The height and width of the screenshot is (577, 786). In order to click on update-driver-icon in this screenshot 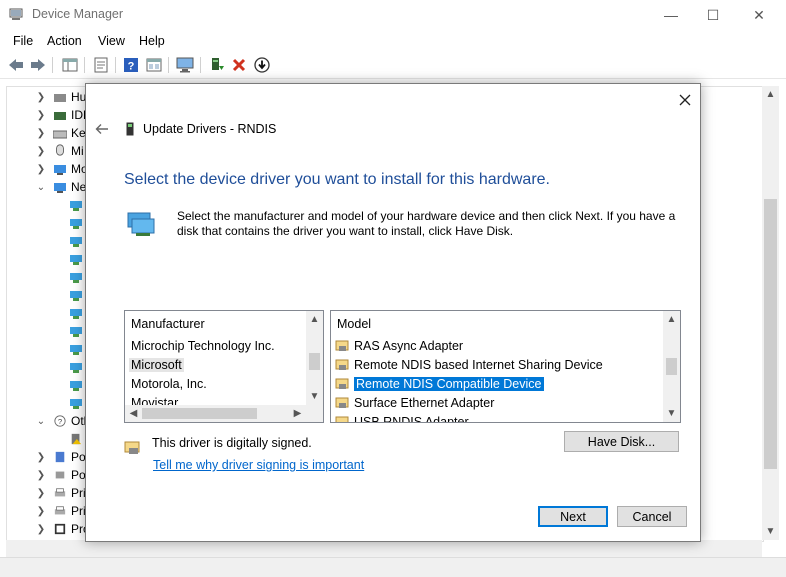, I will do `click(218, 64)`.